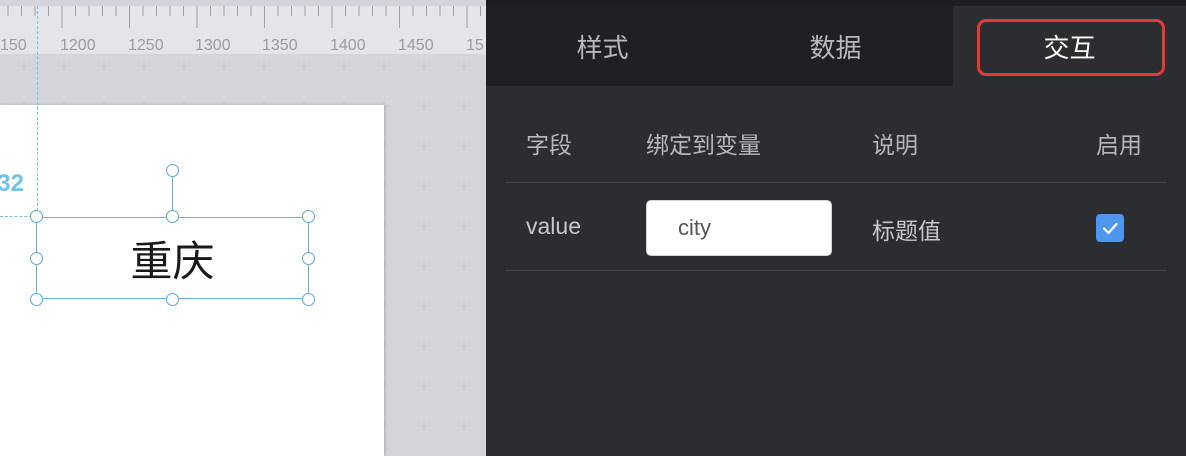  Describe the element at coordinates (308, 216) in the screenshot. I see `resize-handle-top-right` at that location.